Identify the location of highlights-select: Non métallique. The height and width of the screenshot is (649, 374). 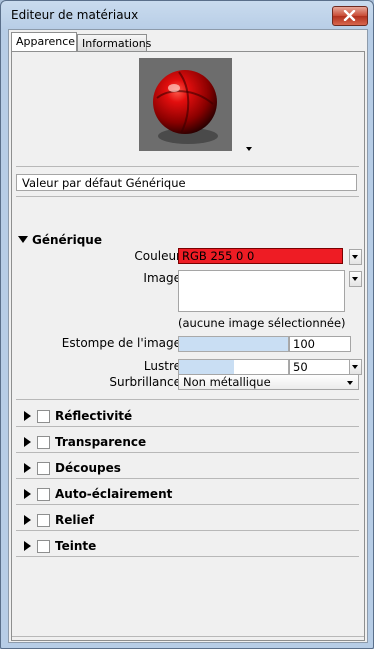
(268, 382).